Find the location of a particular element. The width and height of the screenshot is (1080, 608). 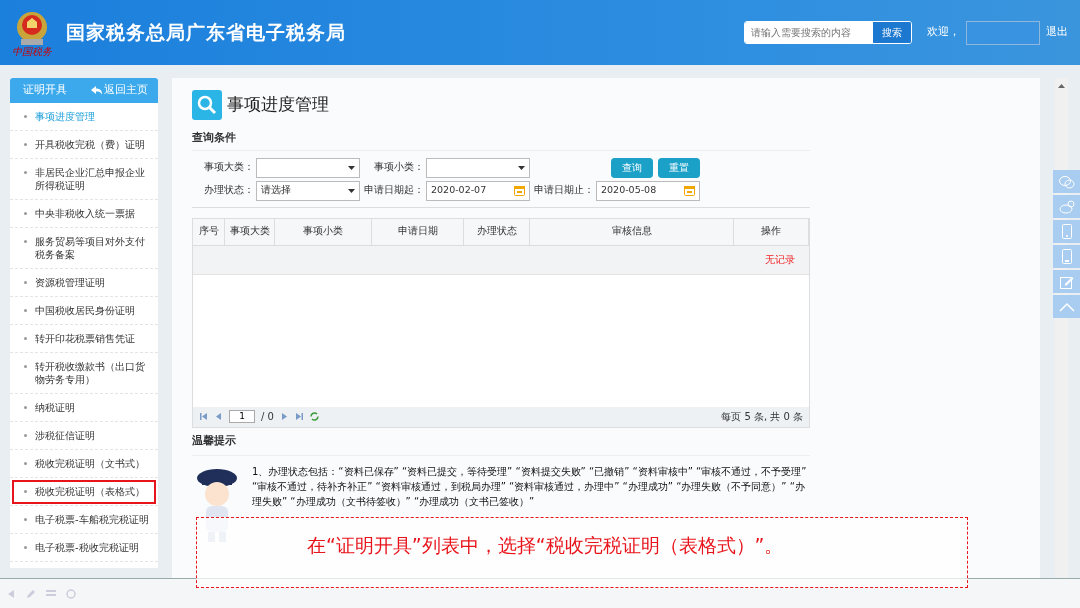

refresh-icon is located at coordinates (314, 416).